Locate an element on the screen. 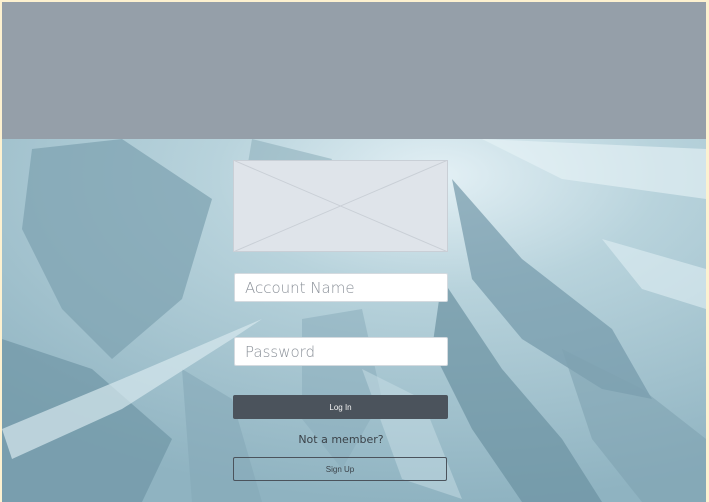  signup-button: Sign Up is located at coordinates (340, 469).